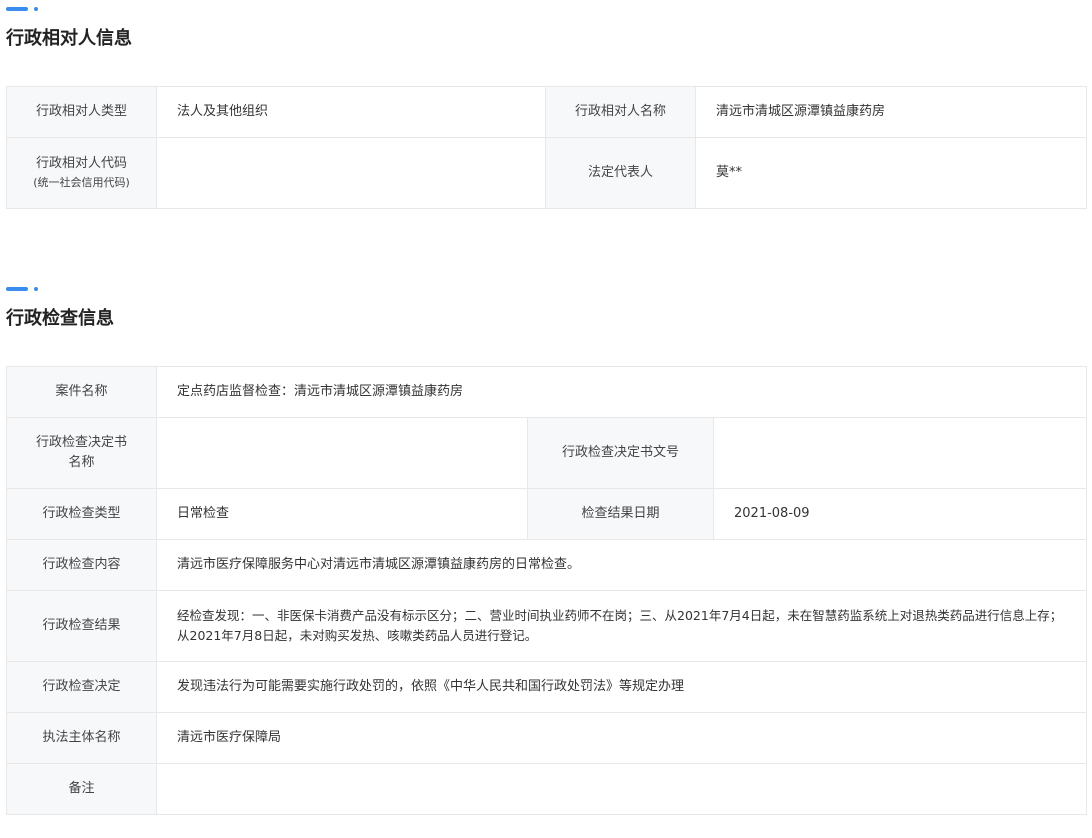 The image size is (1092, 838). Describe the element at coordinates (81, 182) in the screenshot. I see `party-code-sublabel: (统一社会信用代码)` at that location.